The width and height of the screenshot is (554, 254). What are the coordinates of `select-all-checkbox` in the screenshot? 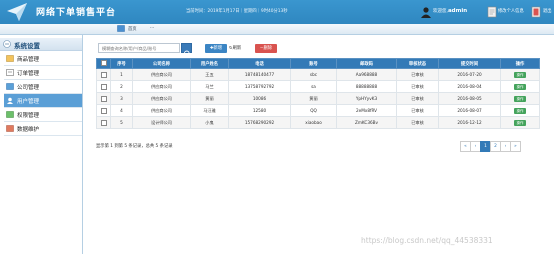 It's located at (103, 63).